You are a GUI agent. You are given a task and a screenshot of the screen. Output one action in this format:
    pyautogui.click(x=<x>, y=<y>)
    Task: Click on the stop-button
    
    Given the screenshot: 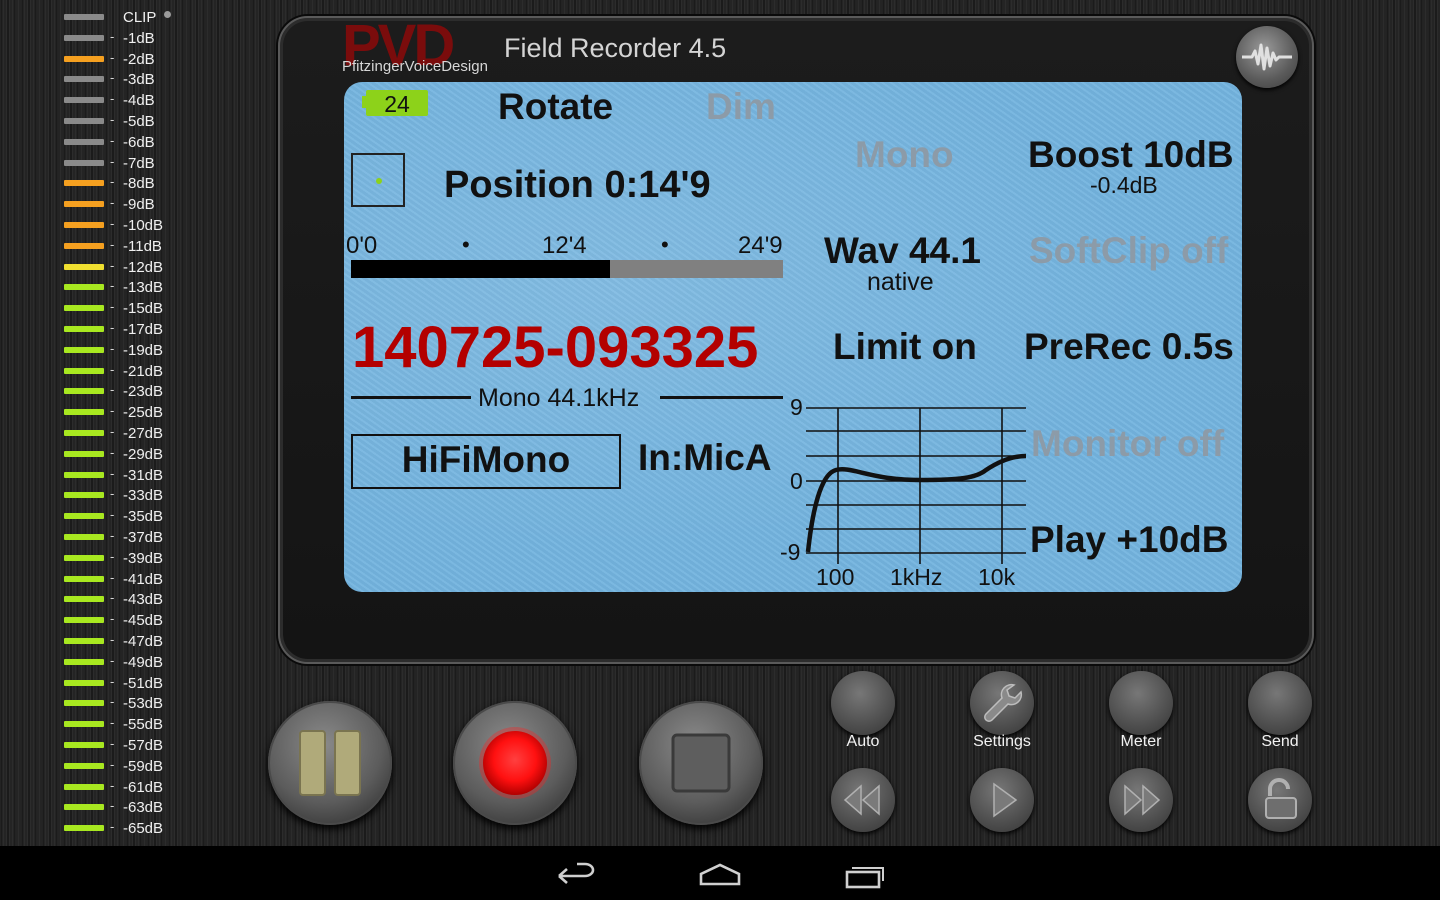 What is the action you would take?
    pyautogui.click(x=701, y=763)
    